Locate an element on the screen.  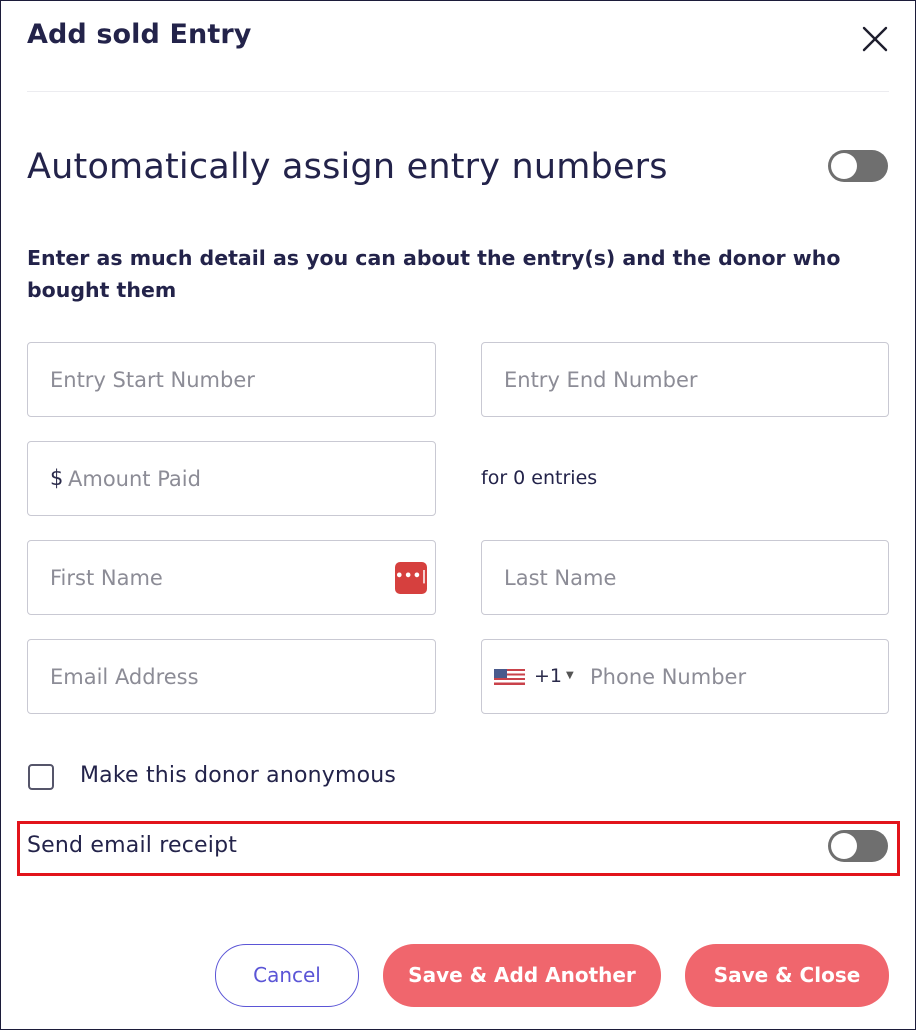
email-field is located at coordinates (231, 676).